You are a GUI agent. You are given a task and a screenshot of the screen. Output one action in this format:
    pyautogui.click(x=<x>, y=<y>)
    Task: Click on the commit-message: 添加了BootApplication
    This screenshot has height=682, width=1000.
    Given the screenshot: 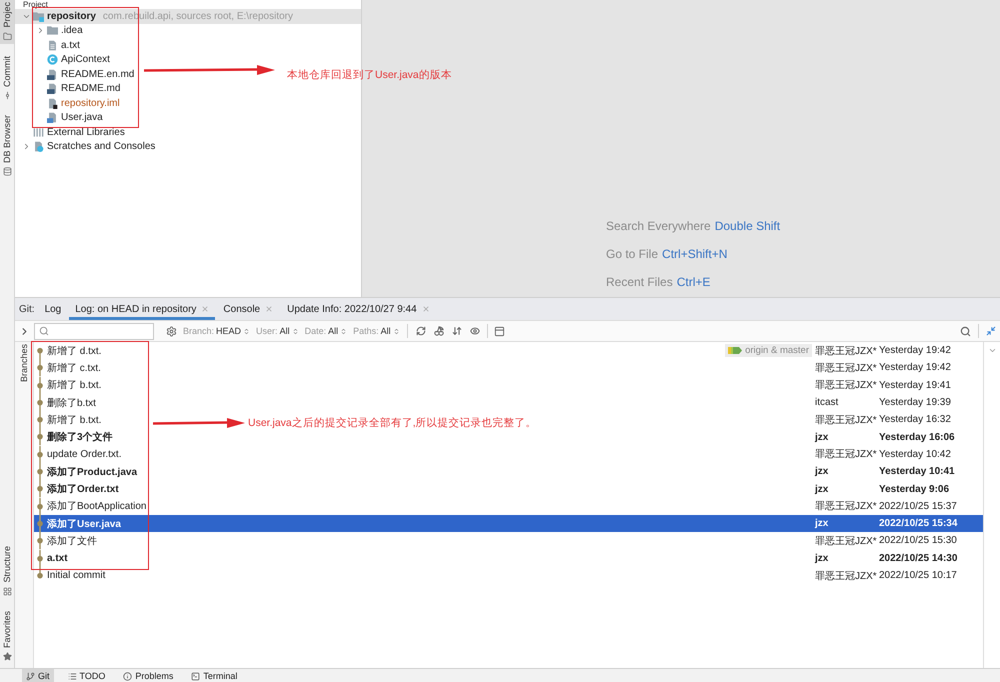 What is the action you would take?
    pyautogui.click(x=96, y=506)
    